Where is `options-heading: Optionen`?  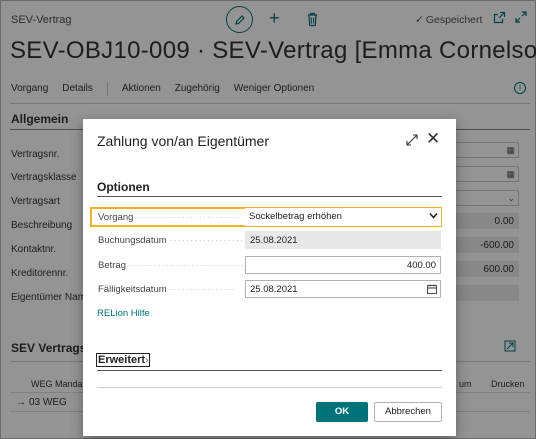
options-heading: Optionen is located at coordinates (123, 187).